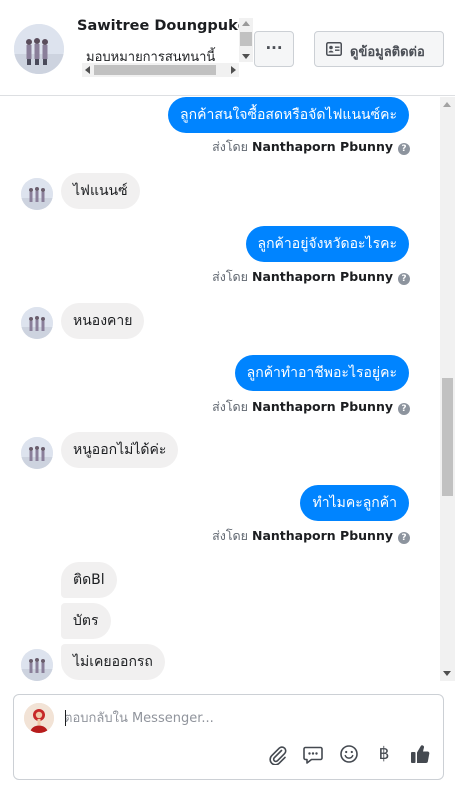  Describe the element at coordinates (87, 70) in the screenshot. I see `scroll-left-arrow-icon` at that location.